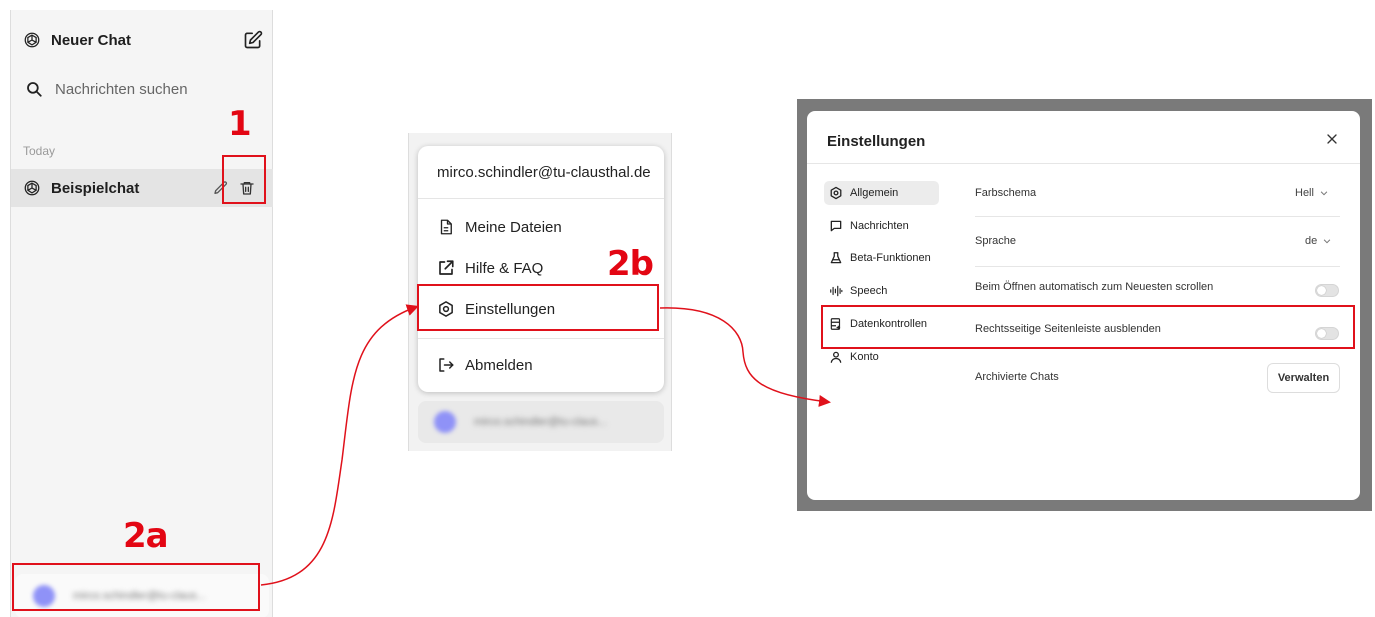  I want to click on highlight-delete-button, so click(244, 179).